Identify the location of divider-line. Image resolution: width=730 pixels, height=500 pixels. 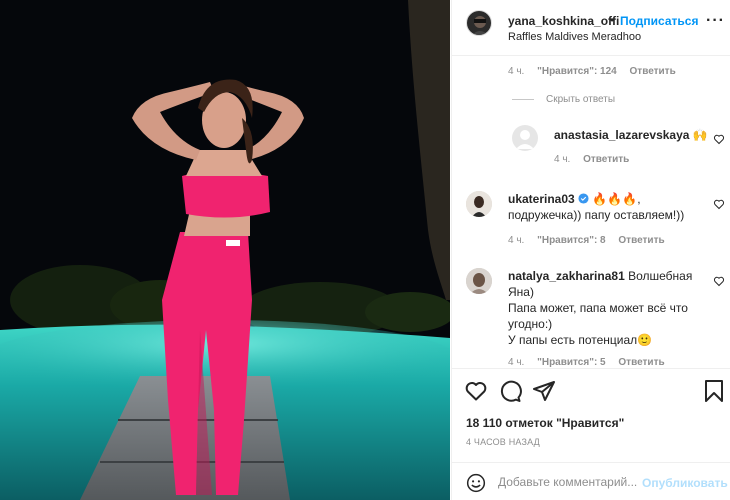
(523, 99).